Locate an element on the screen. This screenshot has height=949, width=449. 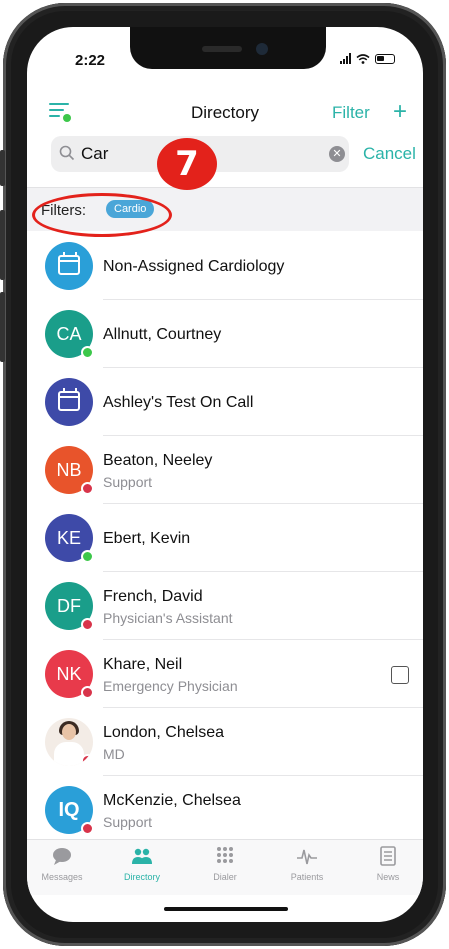
tab-label: Patients is located at coordinates (307, 877).